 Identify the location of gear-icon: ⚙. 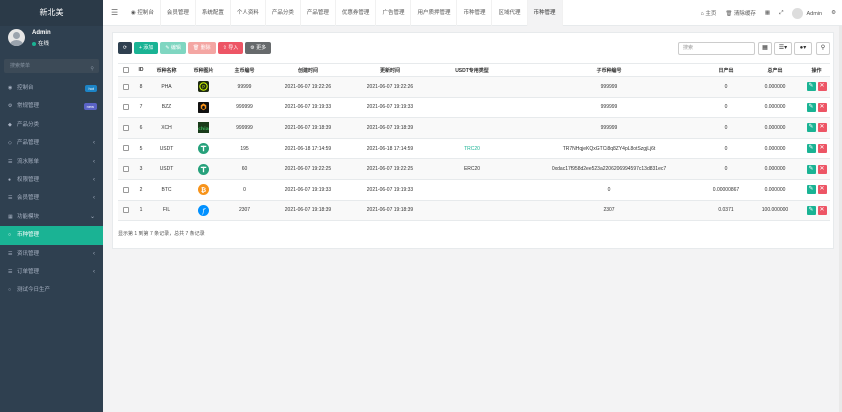
(833, 13).